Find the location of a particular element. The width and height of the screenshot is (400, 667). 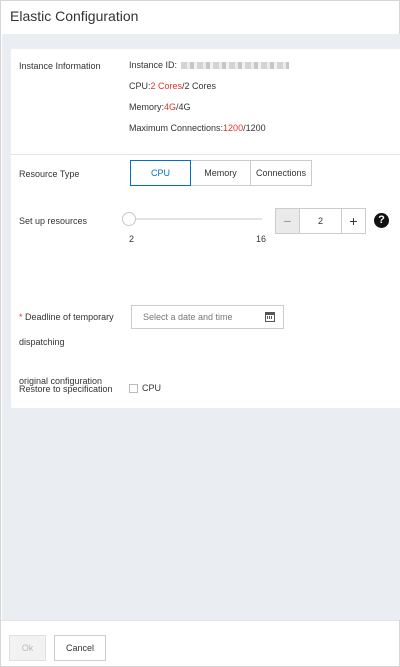

dialog-title: Elastic Configuration is located at coordinates (74, 16).